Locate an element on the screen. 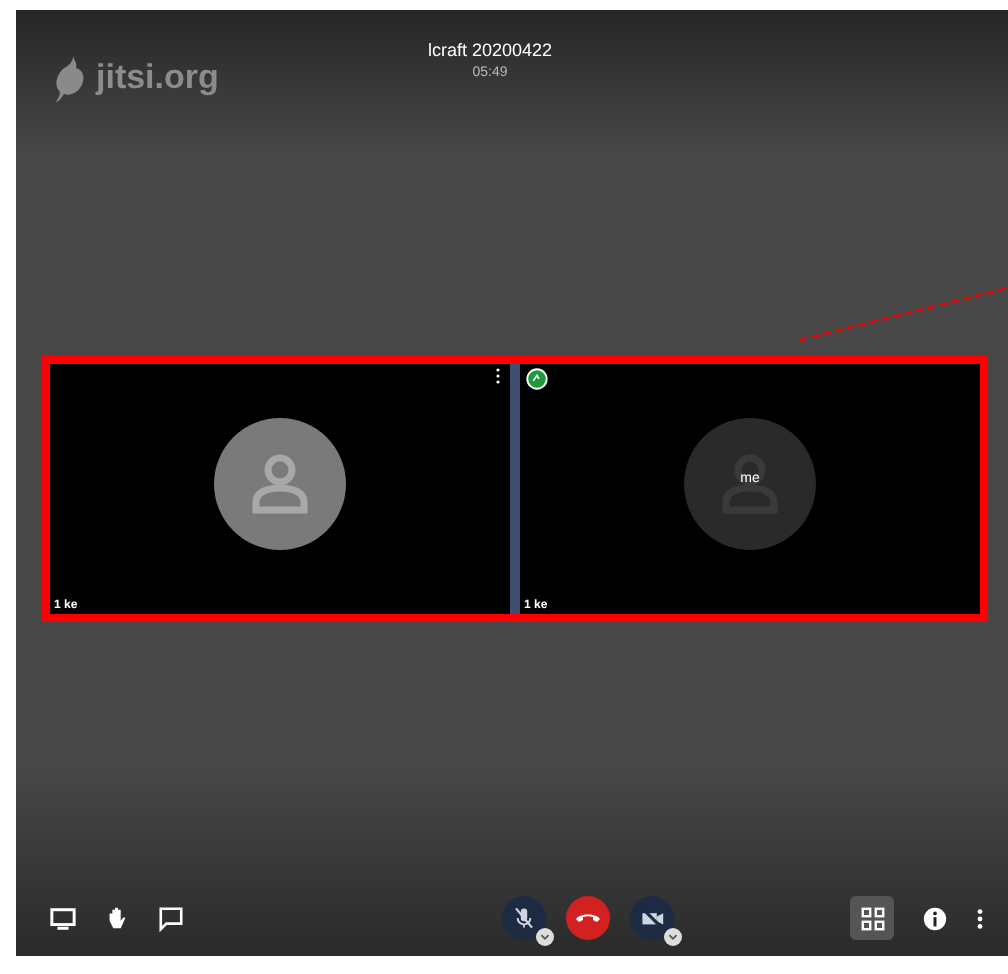  more-icon is located at coordinates (980, 918).